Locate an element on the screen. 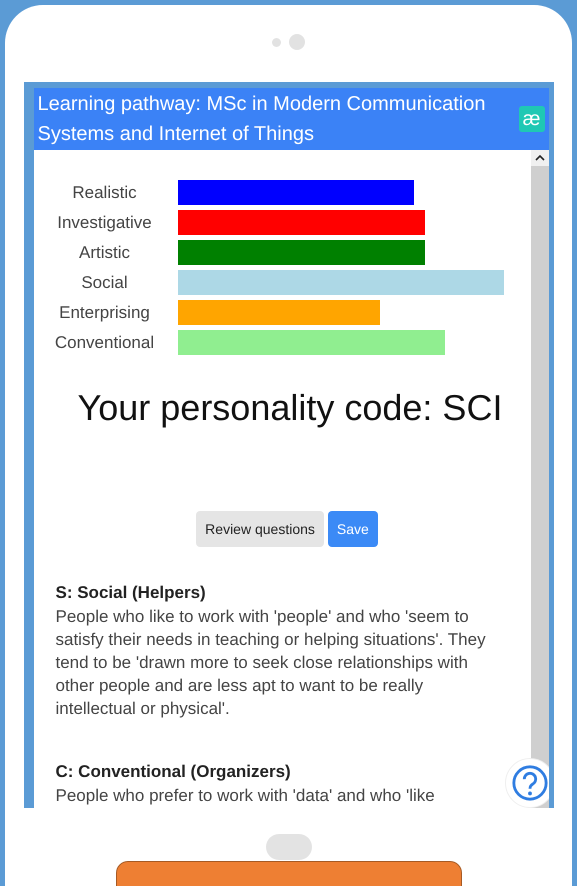 The image size is (577, 886). page-title: Learning pathway: MSc in Modern Communication Systems and Internet of Things is located at coordinates (262, 119).